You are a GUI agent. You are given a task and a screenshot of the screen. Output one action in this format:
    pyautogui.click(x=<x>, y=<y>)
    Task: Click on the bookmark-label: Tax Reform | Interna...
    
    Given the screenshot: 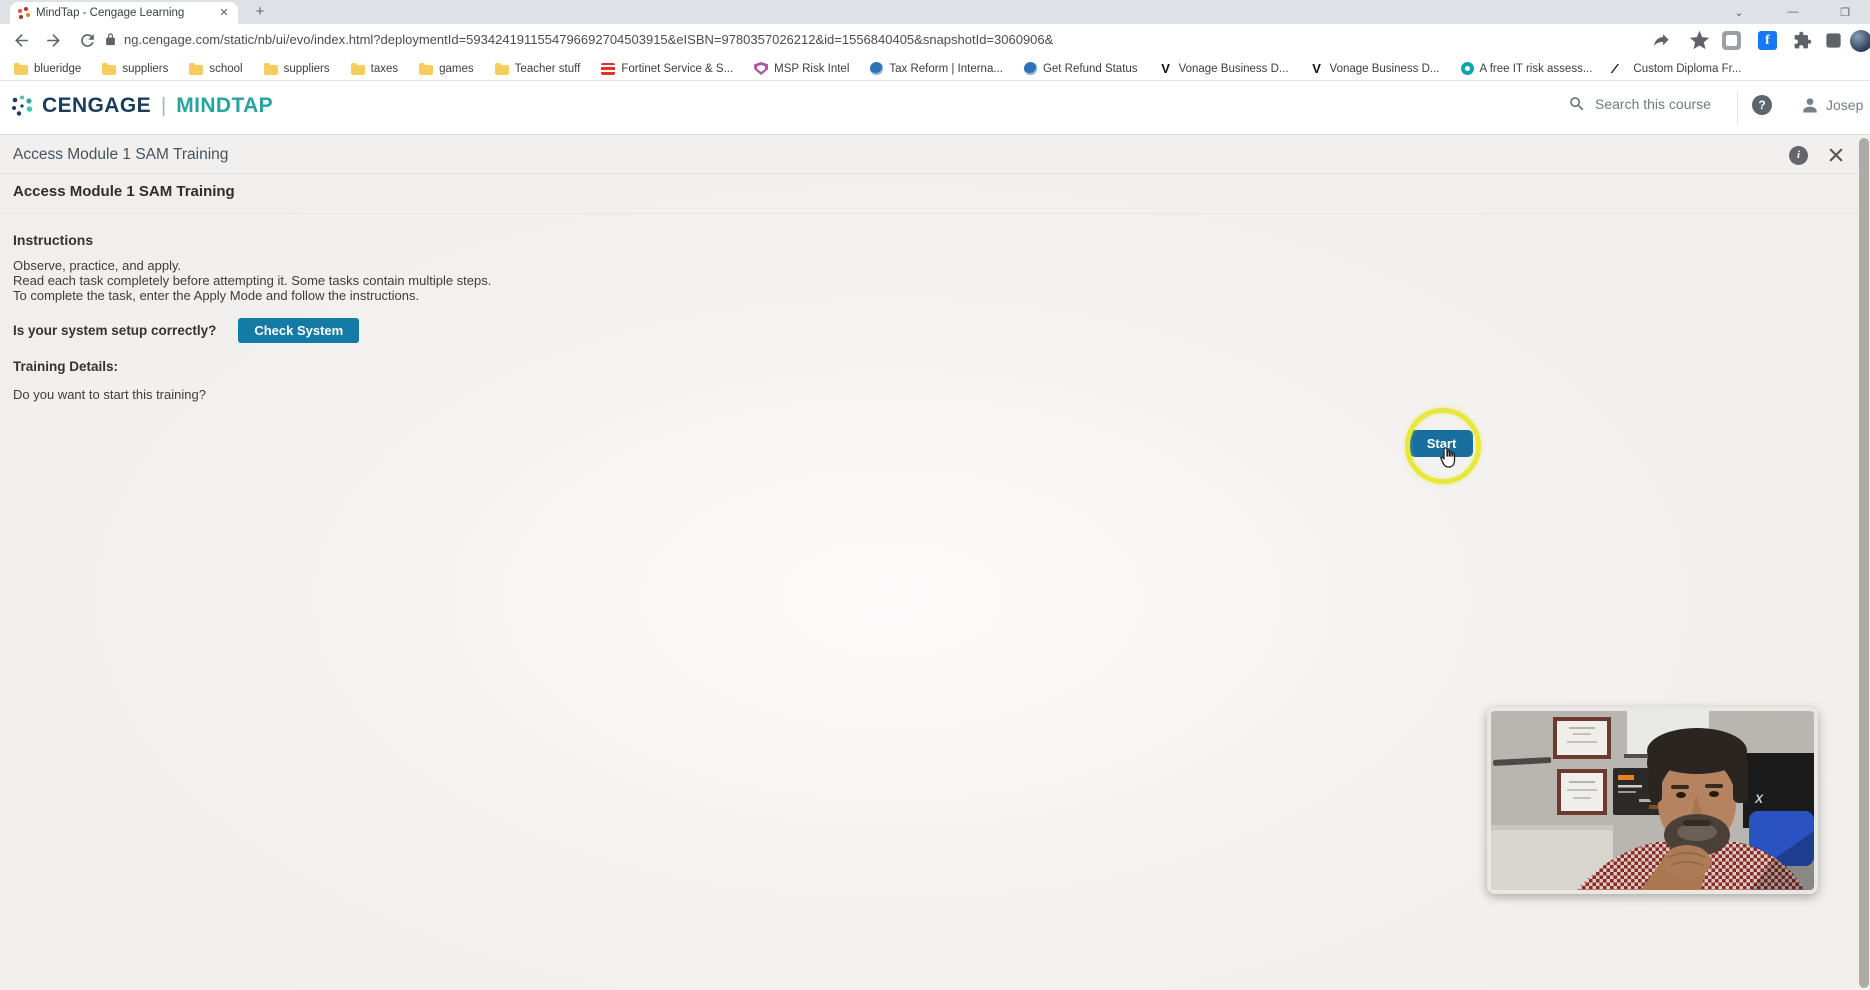 What is the action you would take?
    pyautogui.click(x=946, y=68)
    